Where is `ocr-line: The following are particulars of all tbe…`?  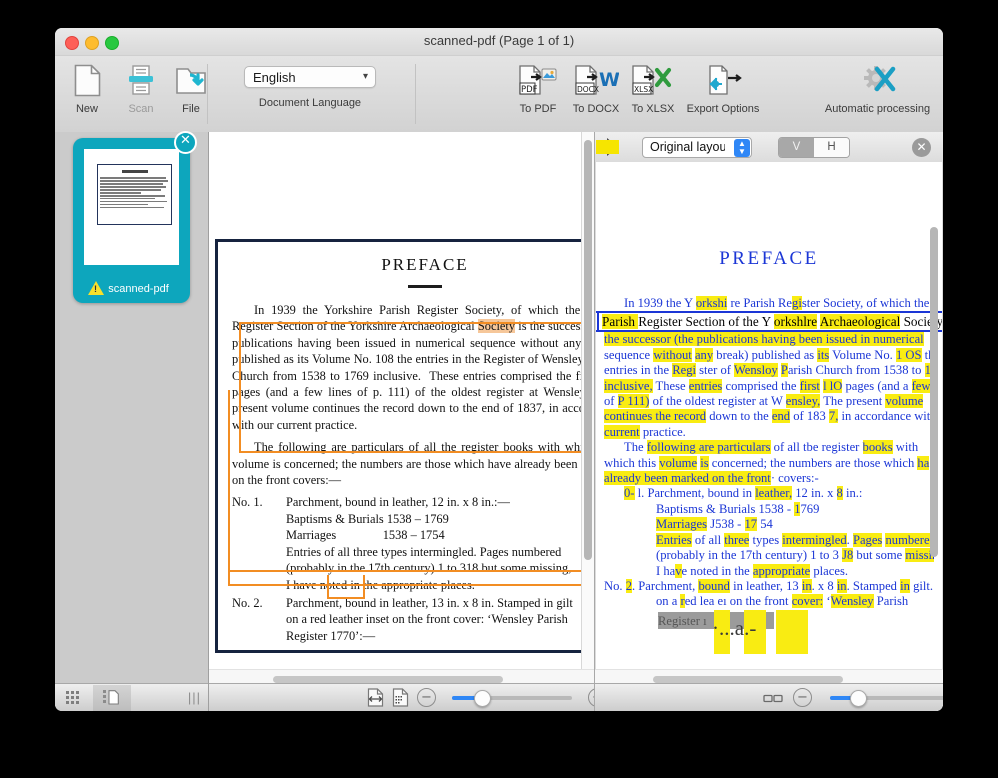
ocr-line: The following are particulars of all tbe… is located at coordinates (769, 447).